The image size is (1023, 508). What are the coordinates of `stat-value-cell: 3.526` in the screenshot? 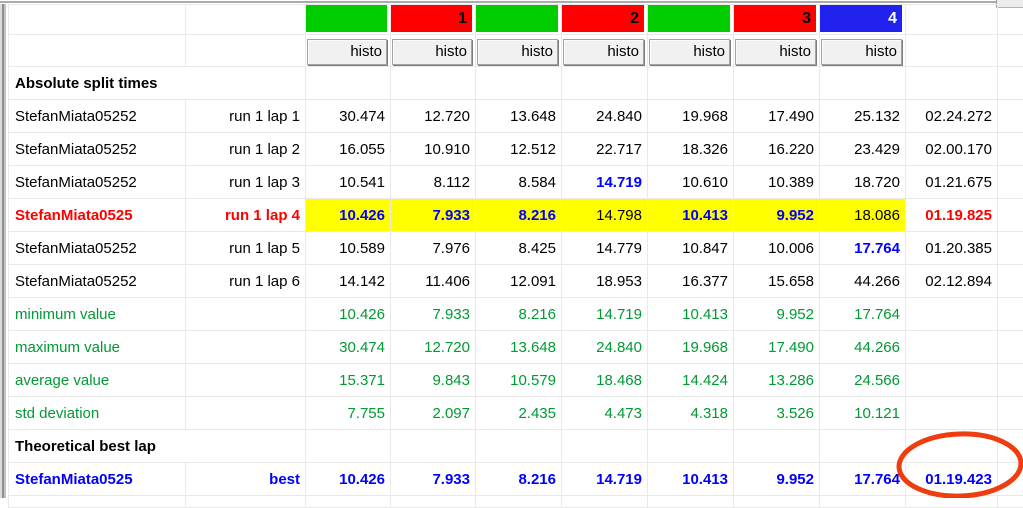 It's located at (777, 413).